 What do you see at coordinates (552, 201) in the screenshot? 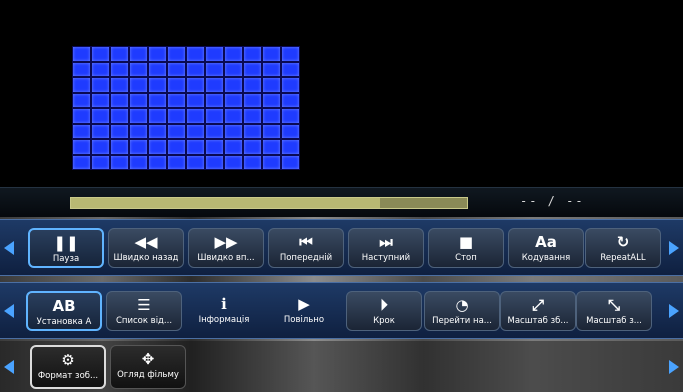
I see `time-display: -- / --` at bounding box center [552, 201].